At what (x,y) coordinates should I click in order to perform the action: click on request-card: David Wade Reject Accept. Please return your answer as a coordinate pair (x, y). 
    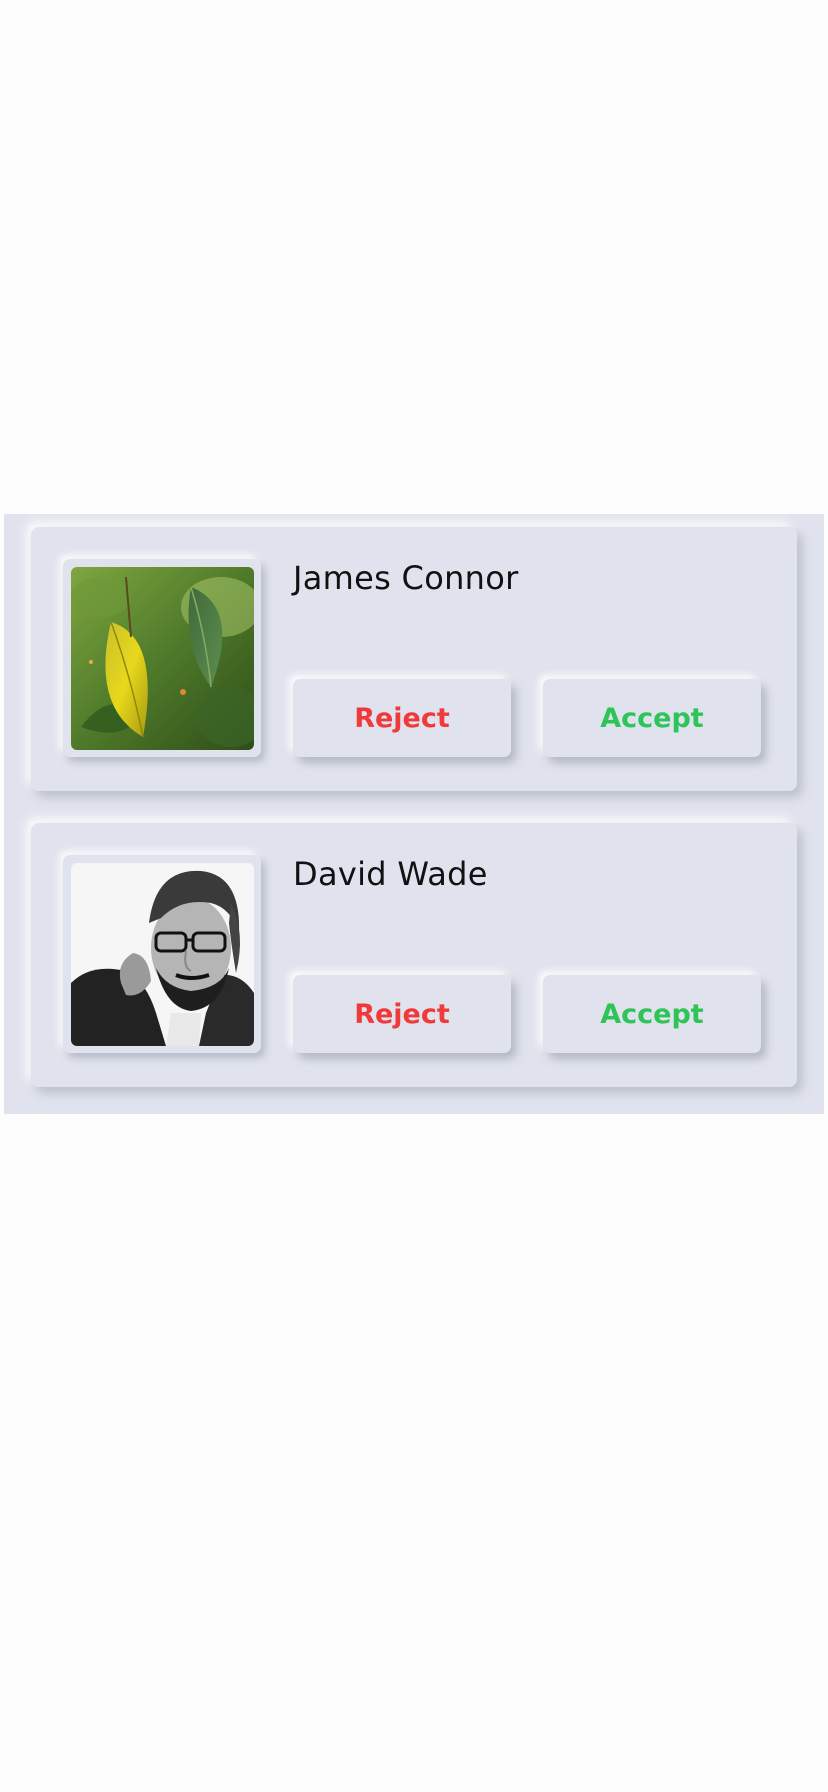
    Looking at the image, I should click on (414, 955).